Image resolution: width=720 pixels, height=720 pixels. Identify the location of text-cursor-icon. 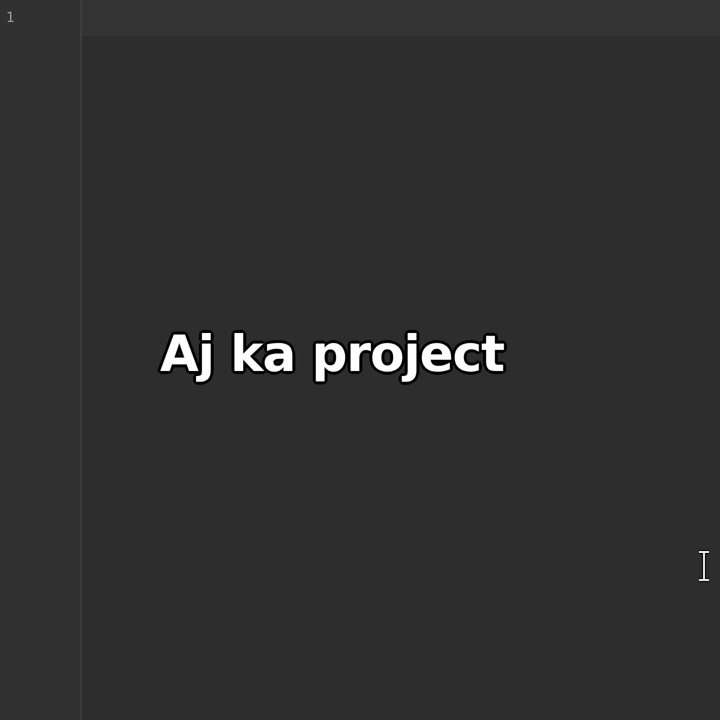
(704, 566).